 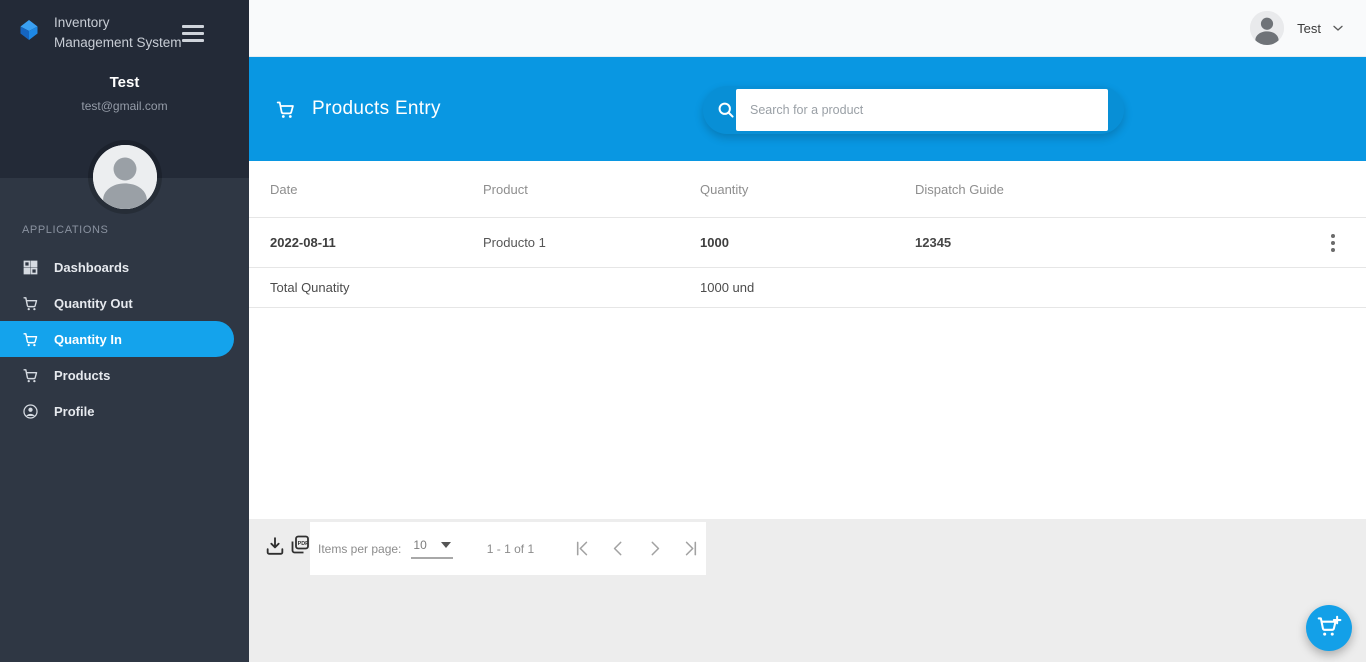 I want to click on hamburger-menu-icon, so click(x=194, y=33).